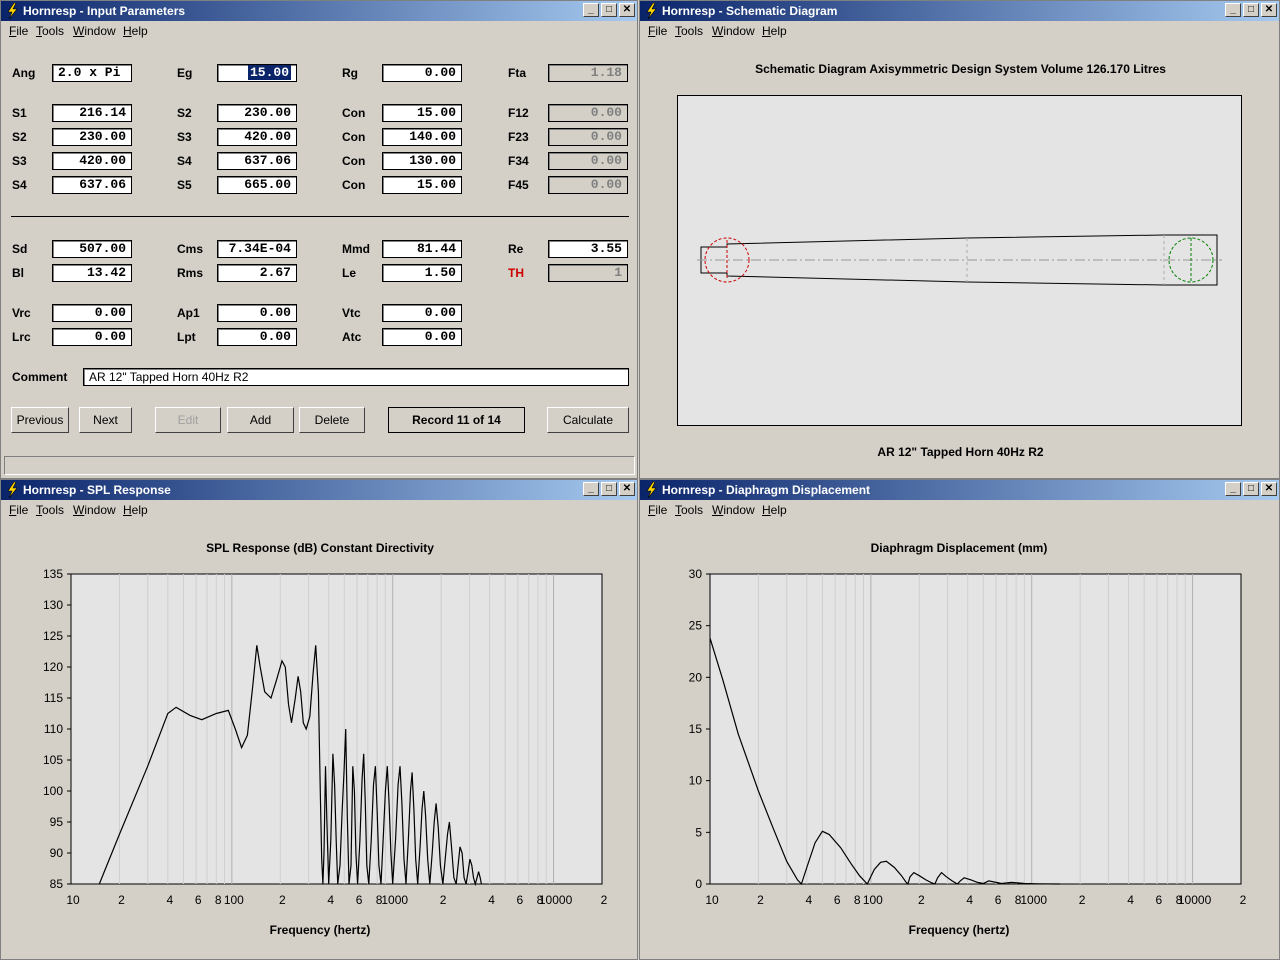 The width and height of the screenshot is (1280, 960). I want to click on param-value: 130.00, so click(432, 160).